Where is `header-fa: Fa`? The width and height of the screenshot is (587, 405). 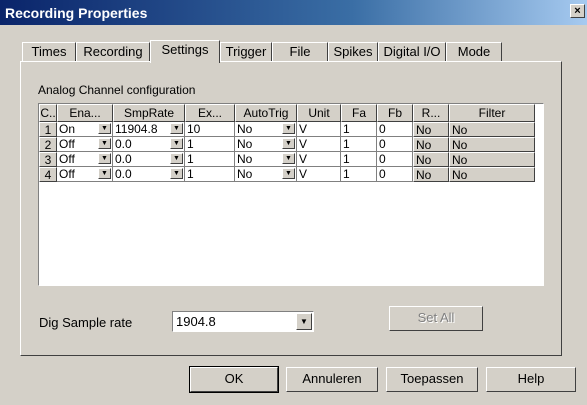 header-fa: Fa is located at coordinates (359, 113).